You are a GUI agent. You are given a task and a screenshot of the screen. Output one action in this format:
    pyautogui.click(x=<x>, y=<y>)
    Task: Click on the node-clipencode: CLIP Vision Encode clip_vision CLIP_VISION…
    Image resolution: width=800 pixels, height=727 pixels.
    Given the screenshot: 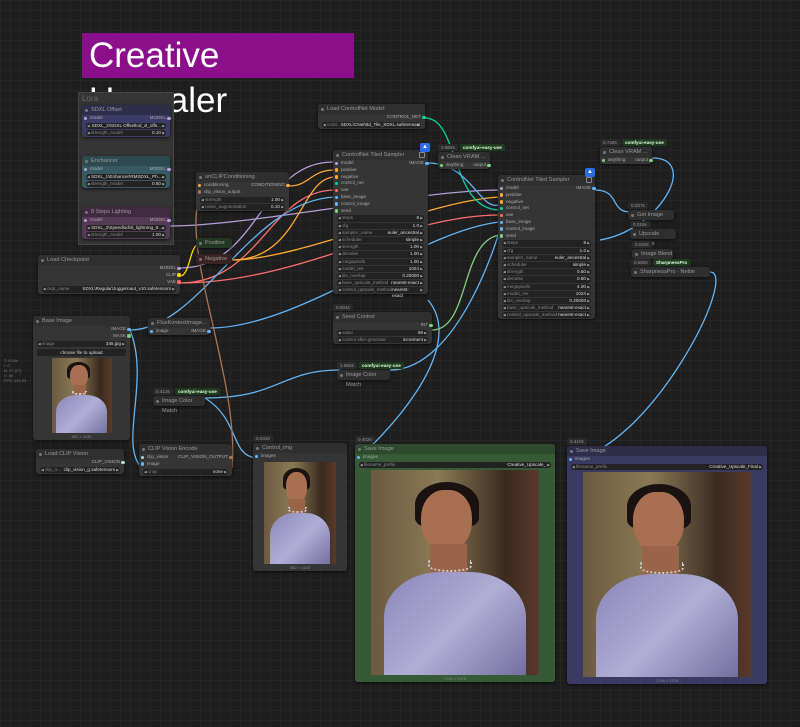 What is the action you would take?
    pyautogui.click(x=186, y=460)
    